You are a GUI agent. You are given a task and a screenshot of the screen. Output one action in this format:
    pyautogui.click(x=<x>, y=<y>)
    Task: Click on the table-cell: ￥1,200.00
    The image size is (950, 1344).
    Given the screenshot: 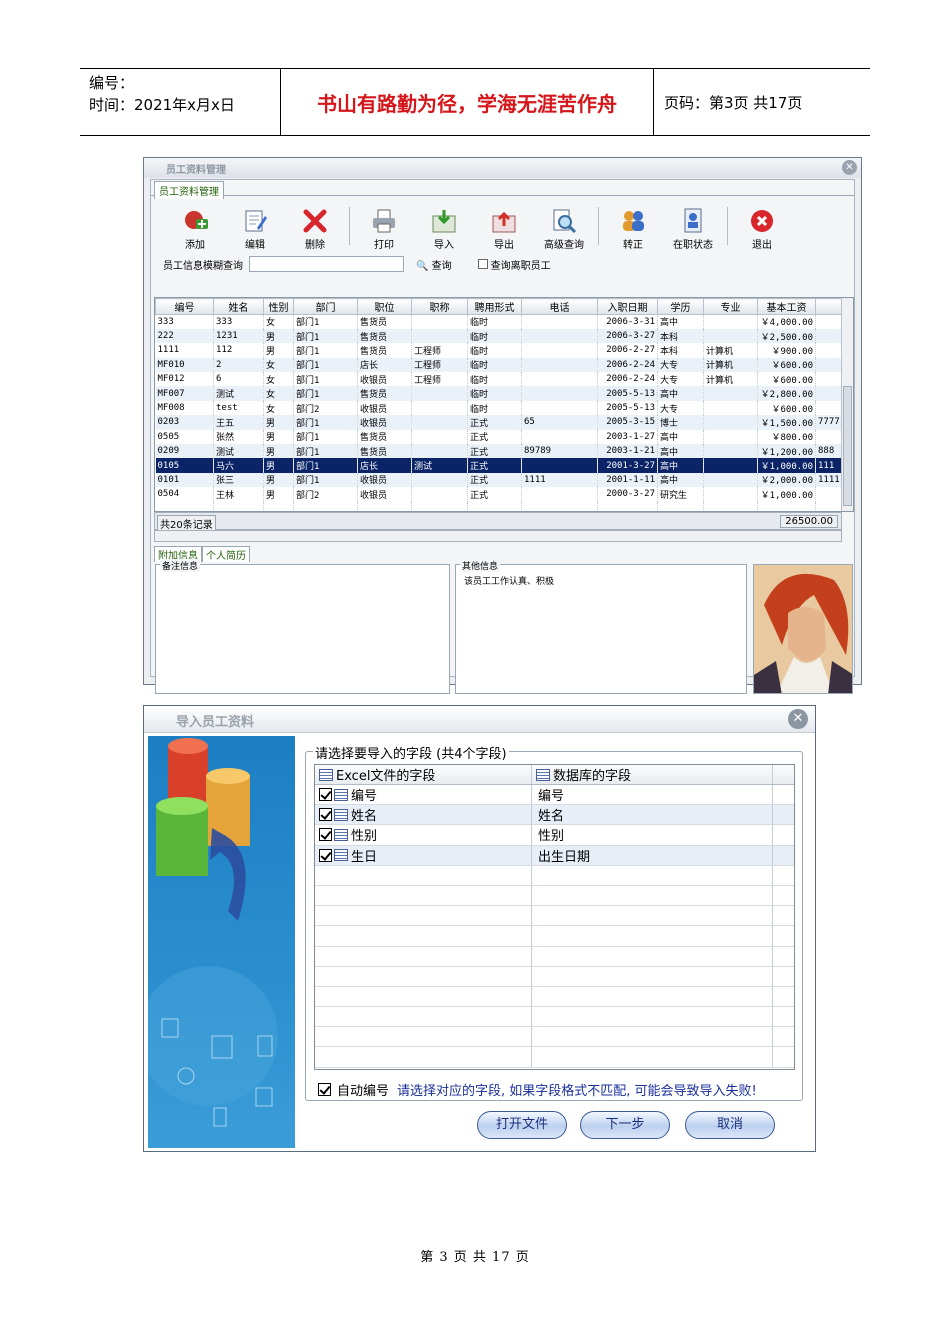 What is the action you would take?
    pyautogui.click(x=786, y=451)
    